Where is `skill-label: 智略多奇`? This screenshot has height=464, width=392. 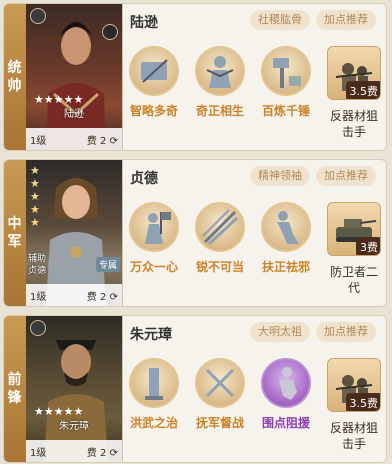
skill-label: 智略多奇 is located at coordinates (153, 111).